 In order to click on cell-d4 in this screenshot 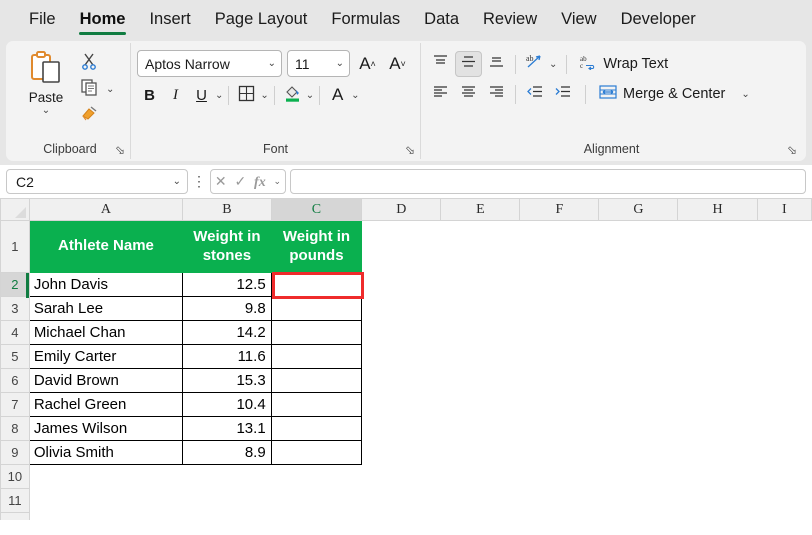, I will do `click(401, 332)`.